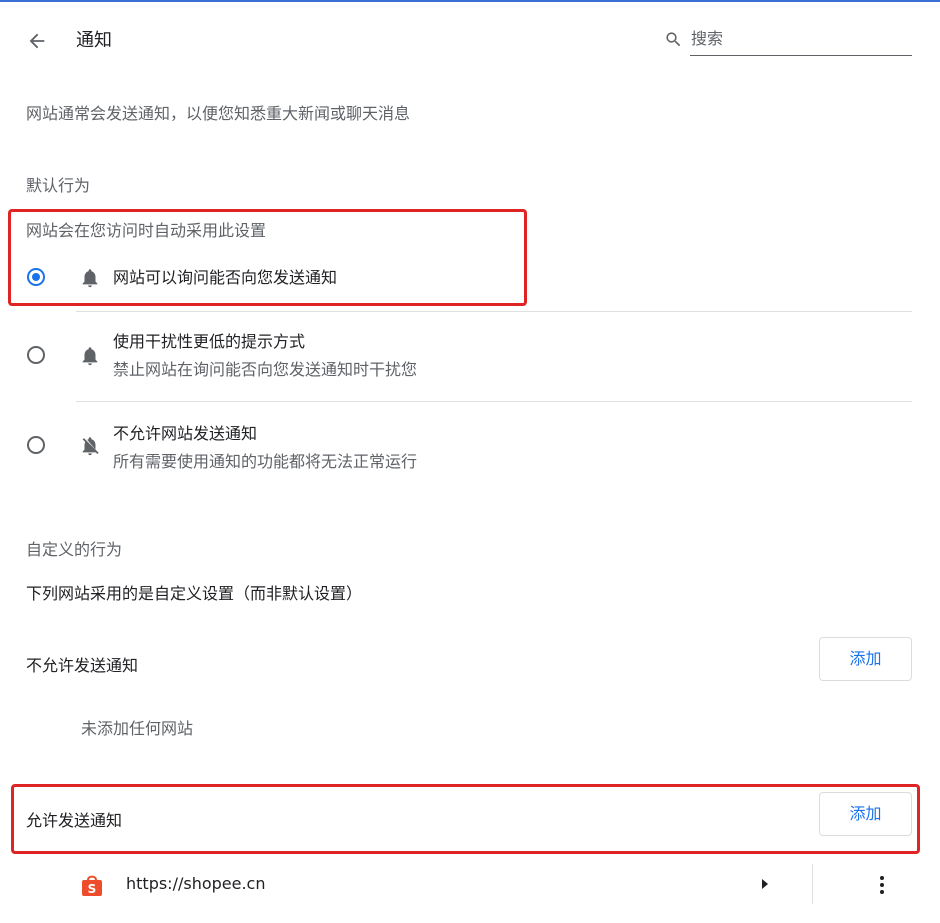 This screenshot has height=923, width=940. What do you see at coordinates (58, 185) in the screenshot?
I see `default-behavior-heading: 默认行为` at bounding box center [58, 185].